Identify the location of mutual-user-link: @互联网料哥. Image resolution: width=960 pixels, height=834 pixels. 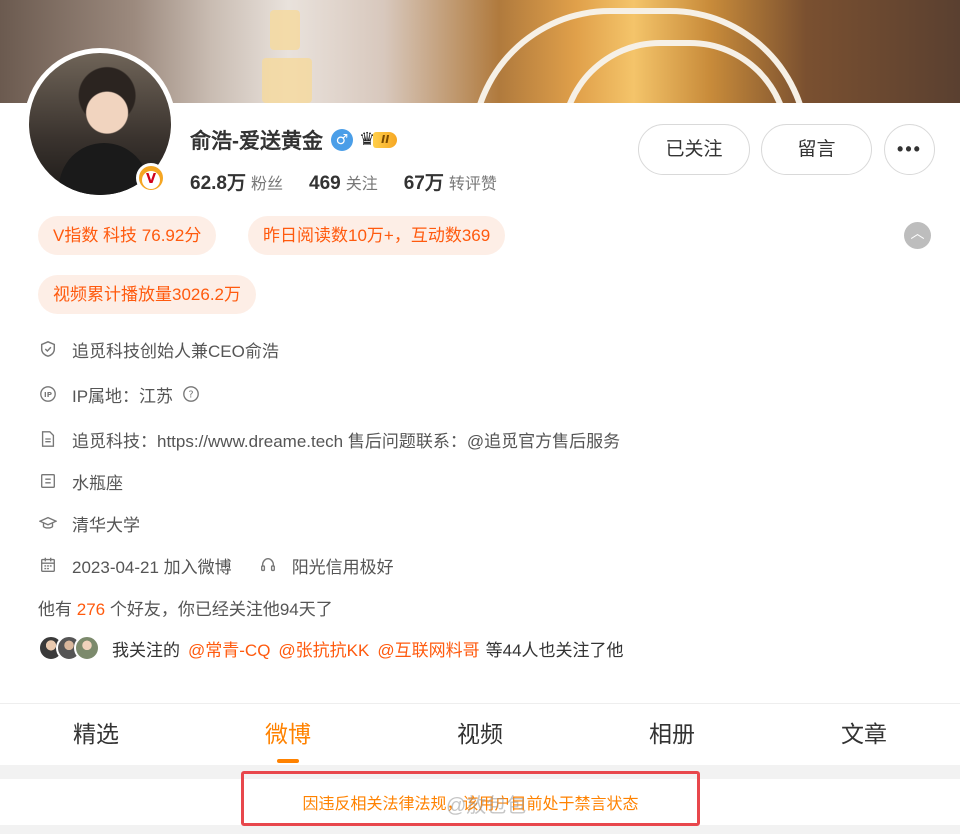
(428, 648).